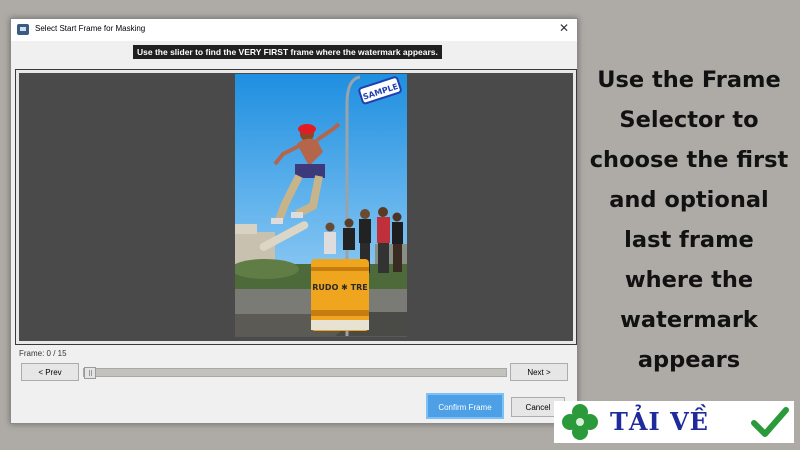 The image size is (800, 450). I want to click on close-button: ✕, so click(564, 28).